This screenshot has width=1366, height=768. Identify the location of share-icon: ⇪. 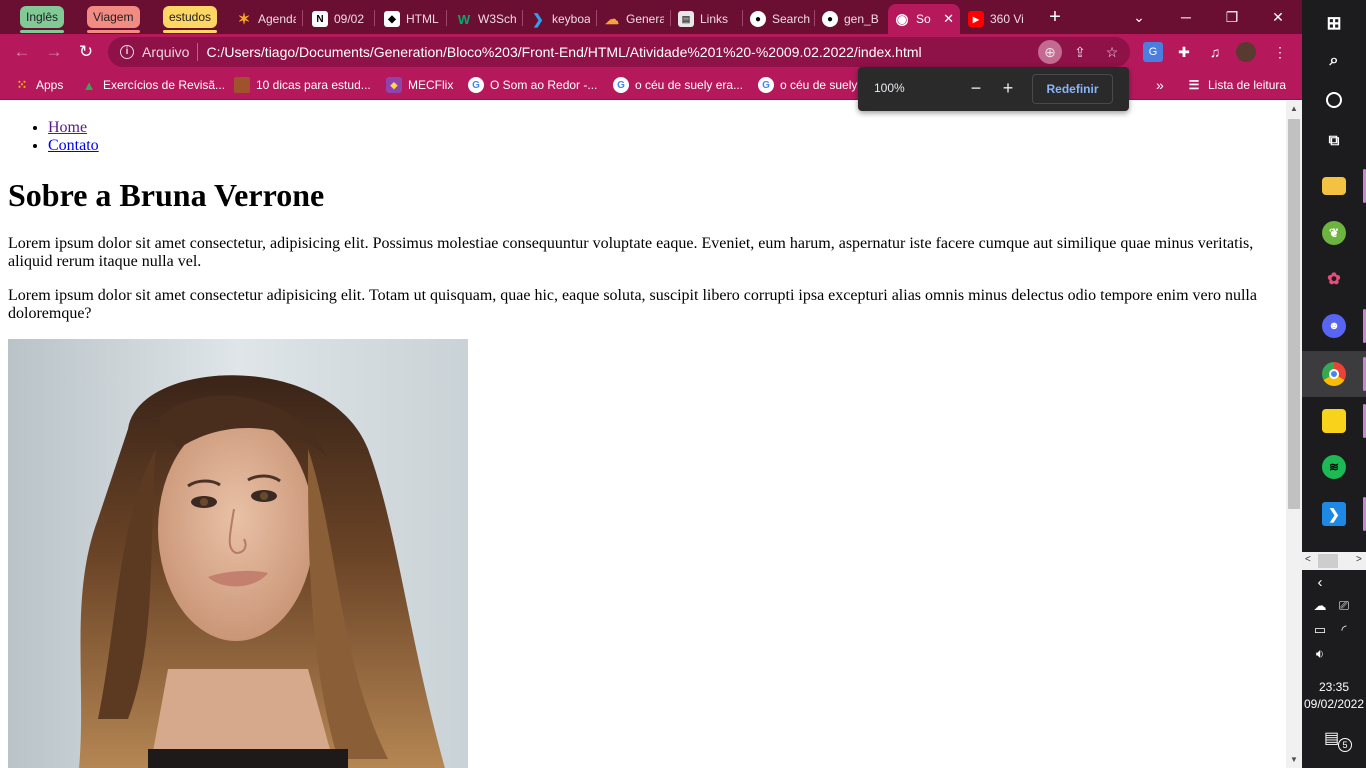
(1080, 52).